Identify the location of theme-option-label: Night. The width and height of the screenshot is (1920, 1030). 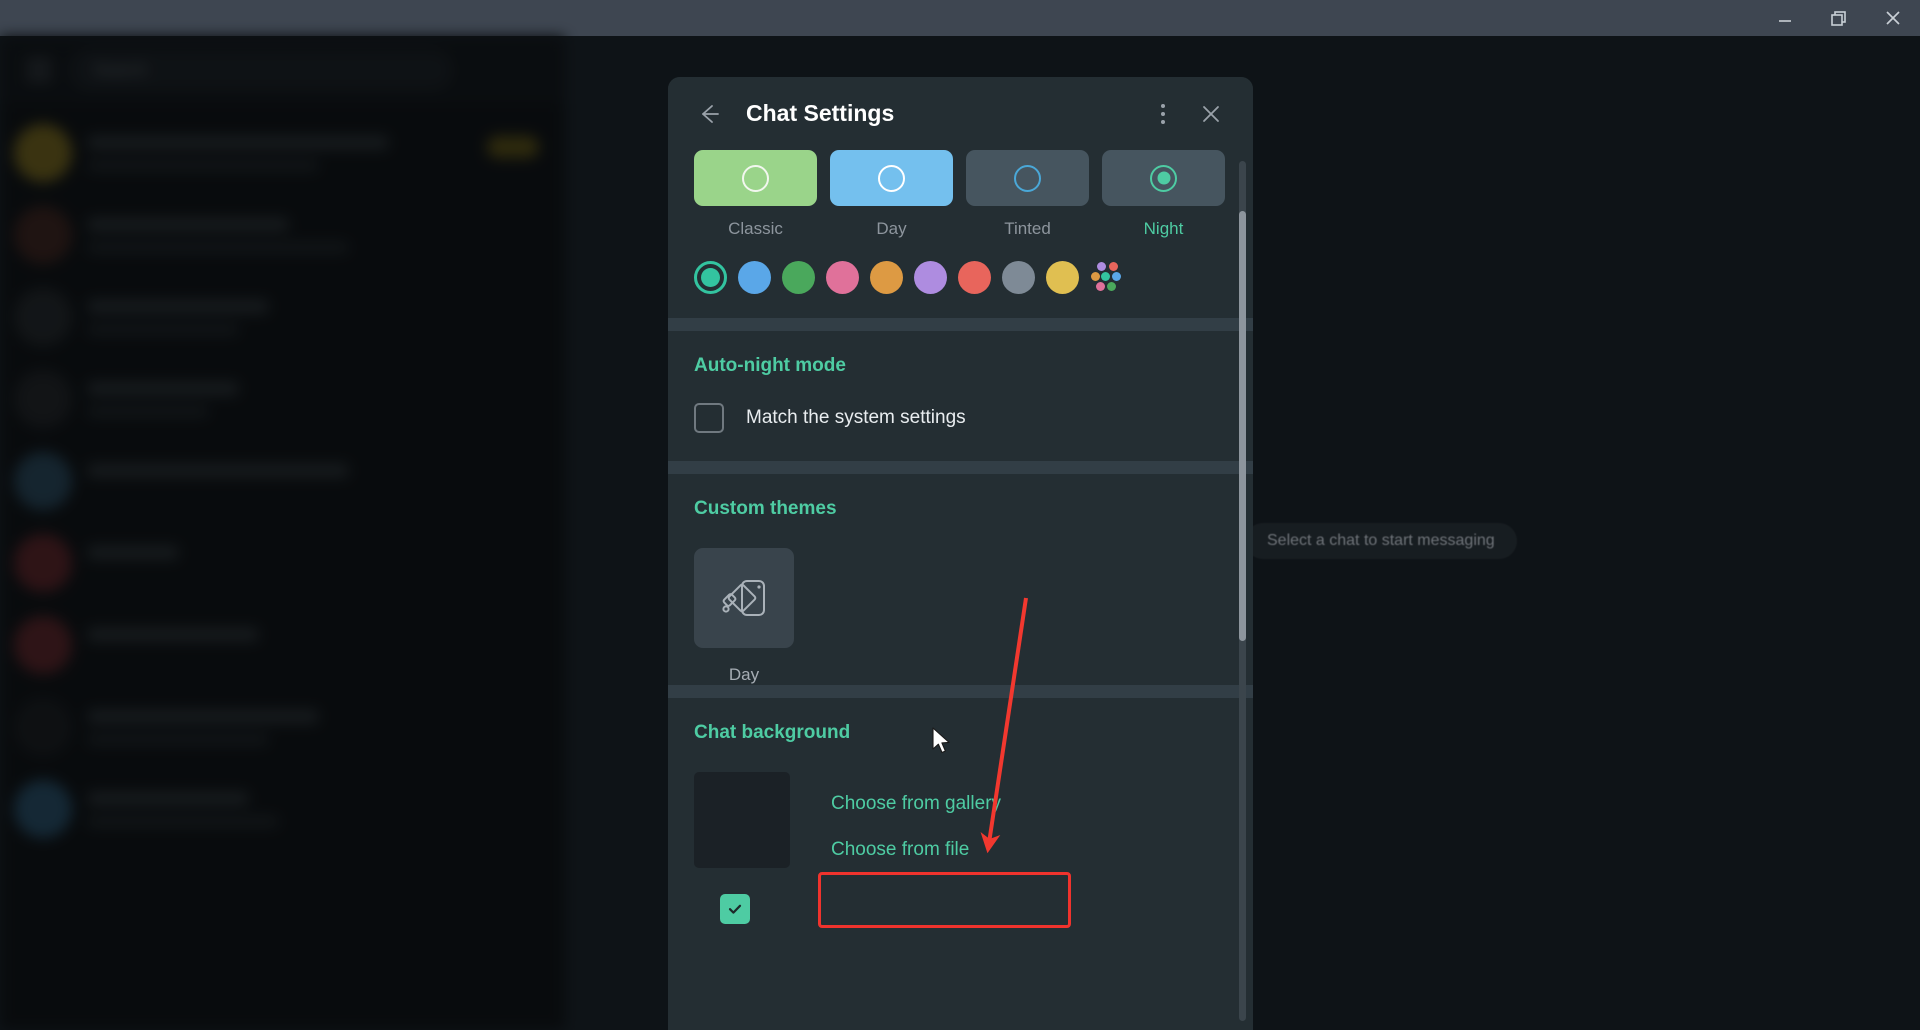
(1163, 228).